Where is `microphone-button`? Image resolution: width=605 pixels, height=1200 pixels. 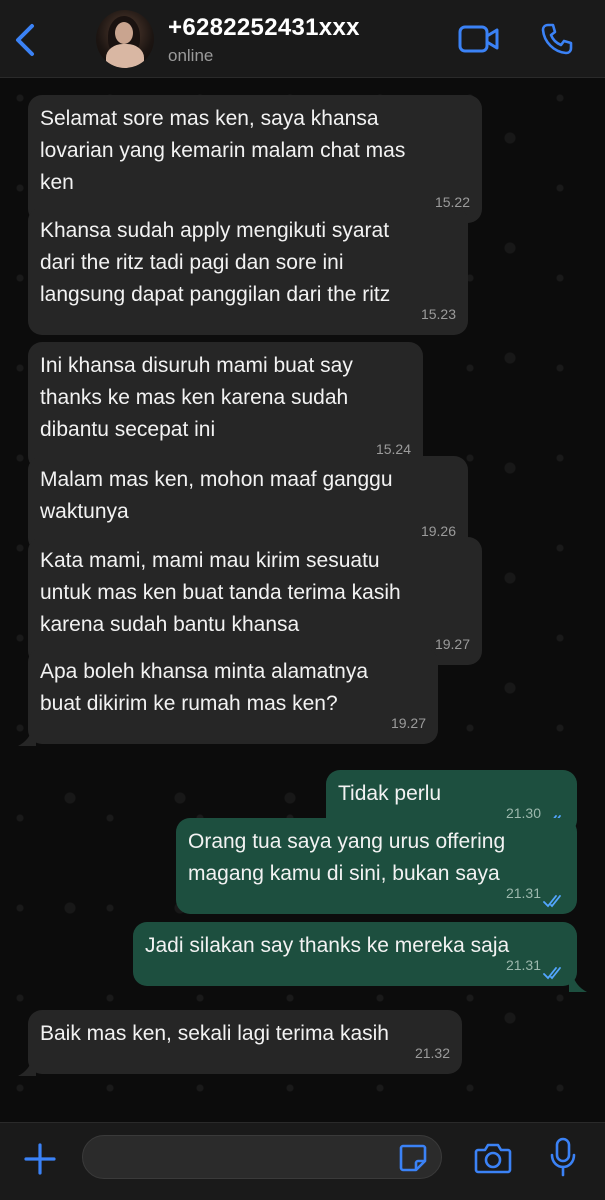
microphone-button is located at coordinates (563, 1157).